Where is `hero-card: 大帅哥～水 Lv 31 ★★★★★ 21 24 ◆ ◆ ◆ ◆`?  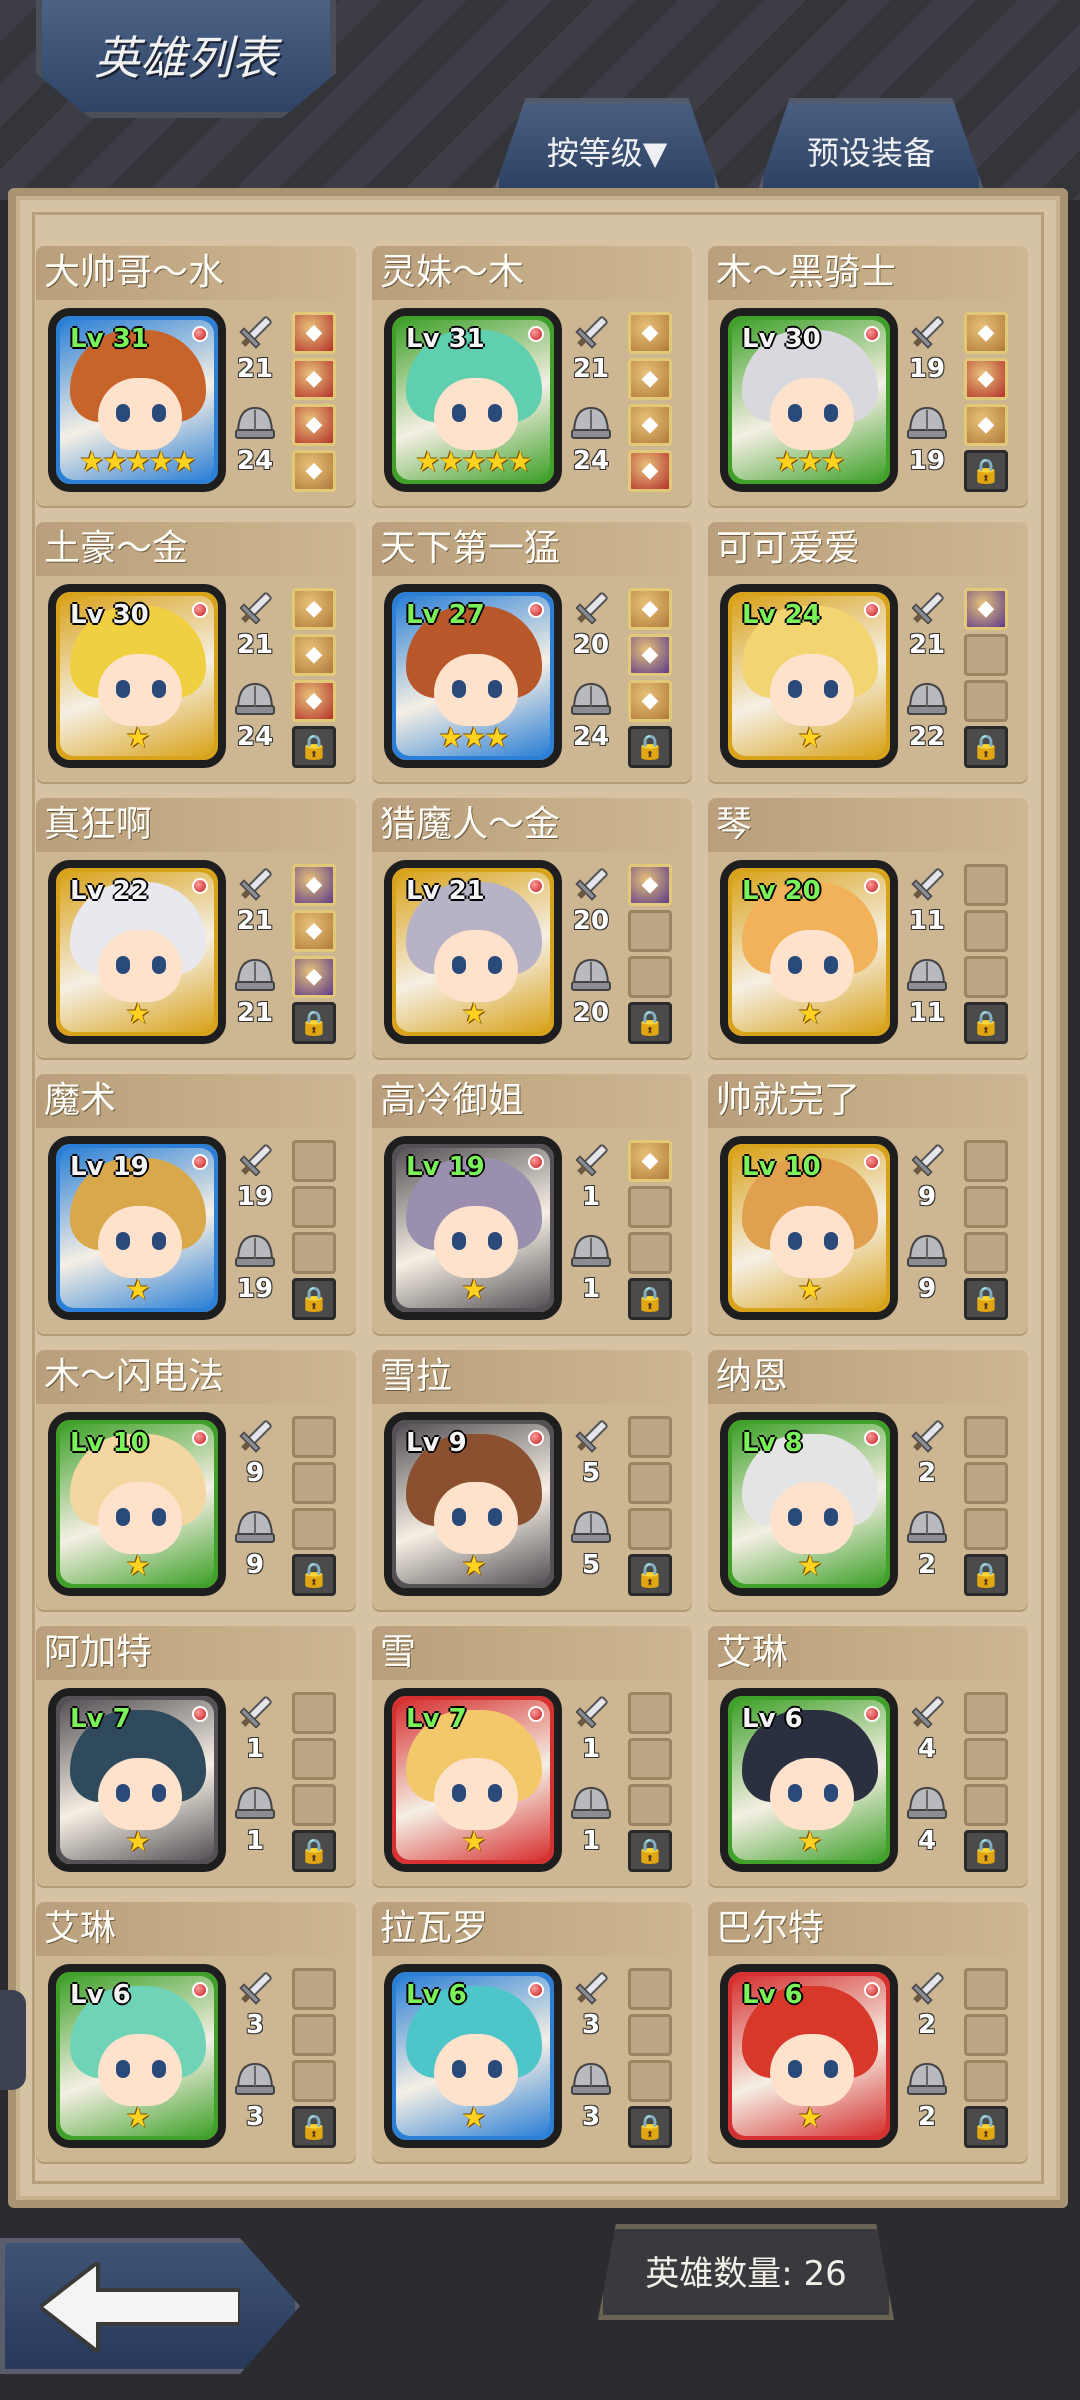 hero-card: 大帅哥～水 Lv 31 ★★★★★ 21 24 ◆ ◆ ◆ ◆ is located at coordinates (196, 376).